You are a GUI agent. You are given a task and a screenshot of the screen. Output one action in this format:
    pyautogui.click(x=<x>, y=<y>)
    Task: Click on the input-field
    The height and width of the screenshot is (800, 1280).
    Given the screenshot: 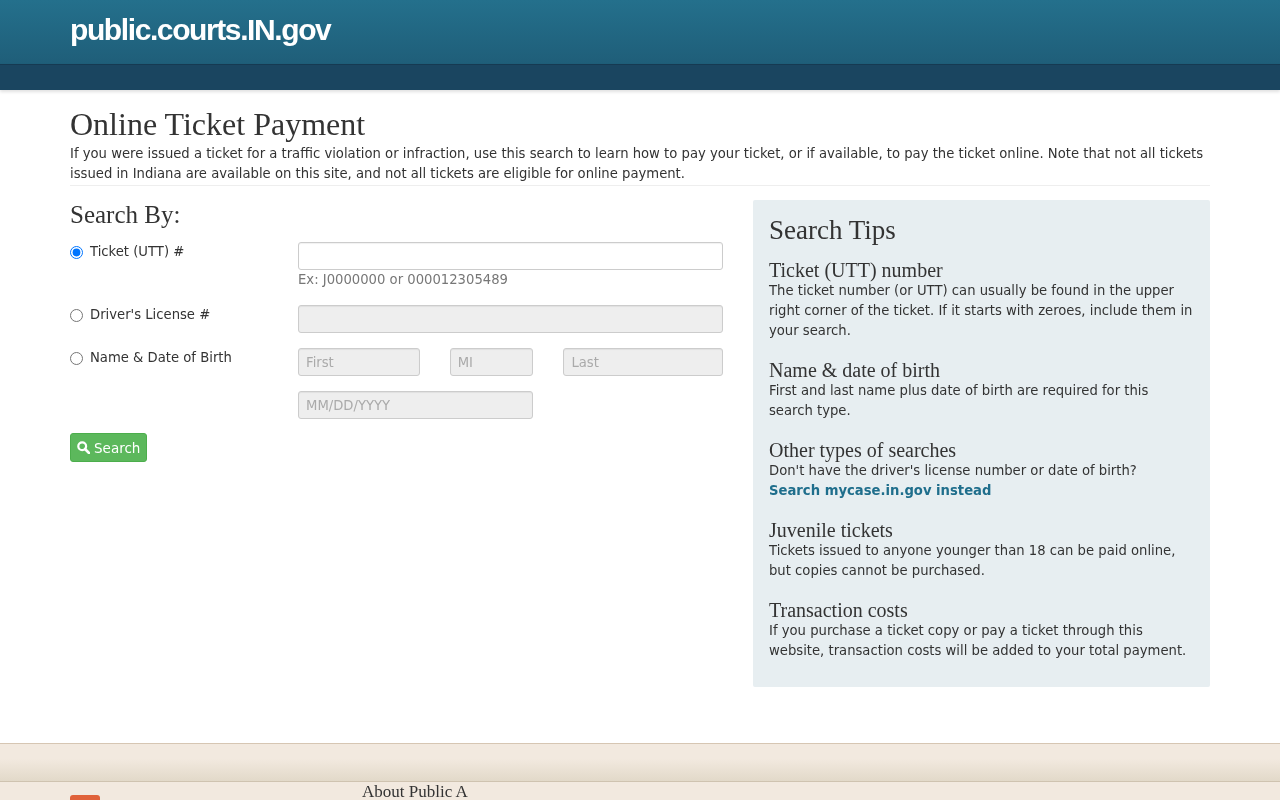 What is the action you would take?
    pyautogui.click(x=510, y=256)
    